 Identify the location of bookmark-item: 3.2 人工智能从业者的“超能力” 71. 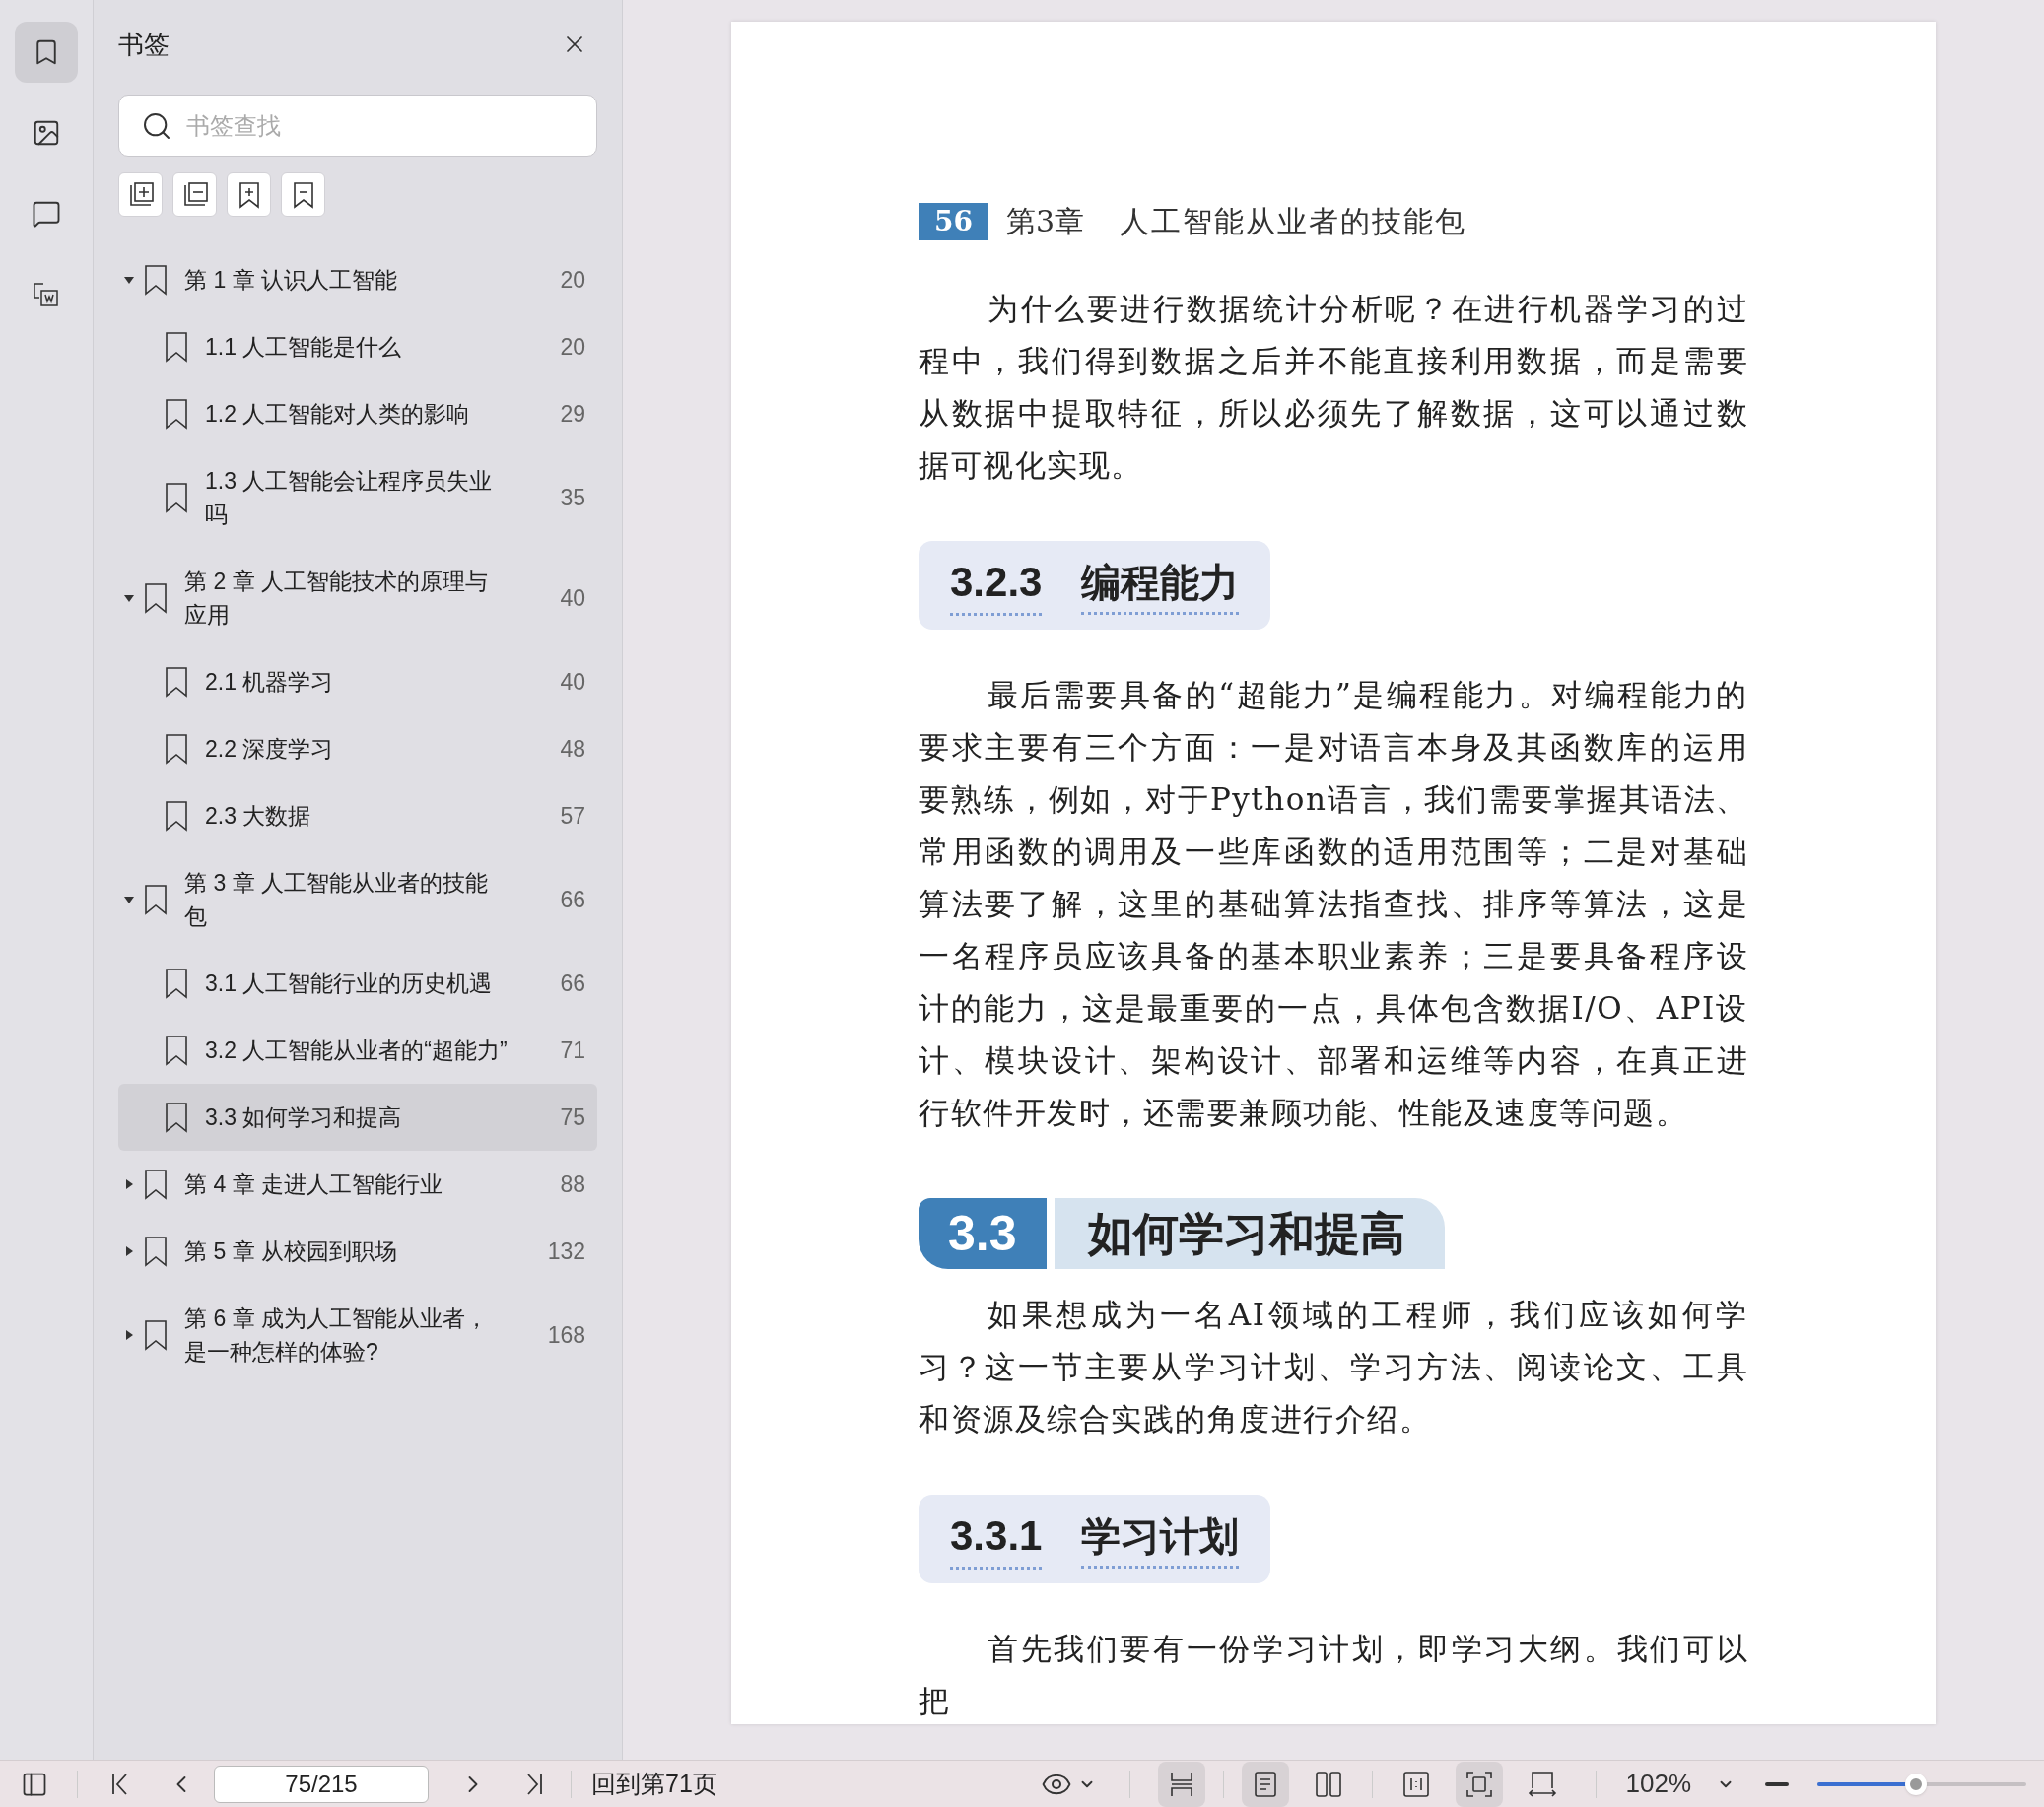
(357, 1050).